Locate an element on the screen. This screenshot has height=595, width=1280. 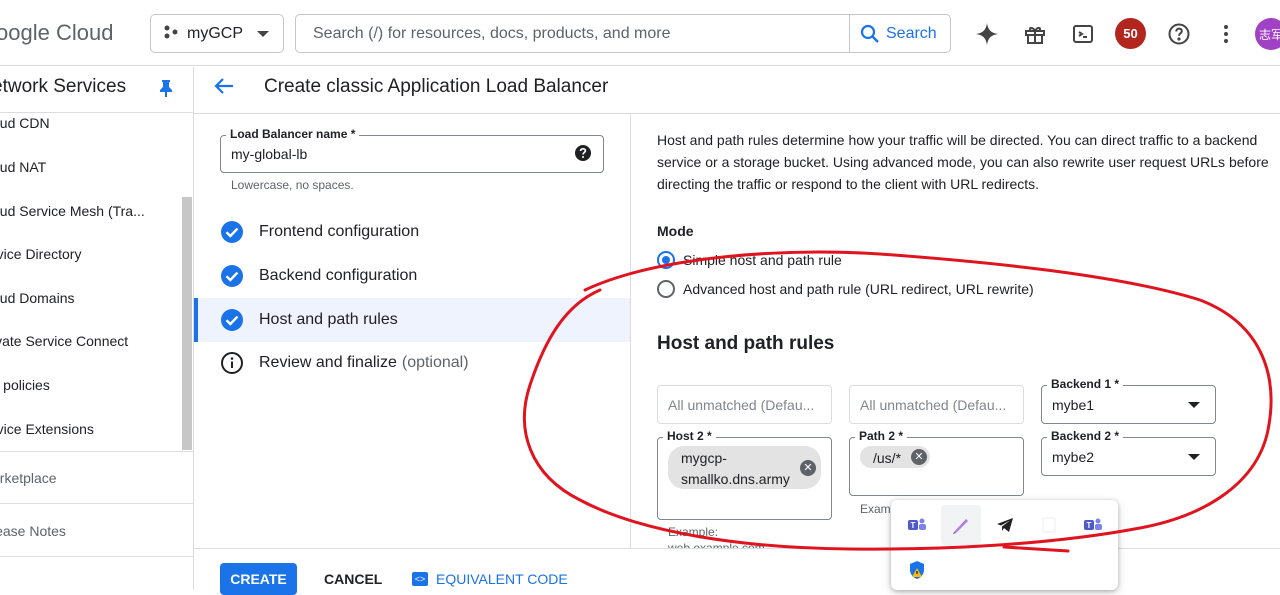
project-icon is located at coordinates (172, 33).